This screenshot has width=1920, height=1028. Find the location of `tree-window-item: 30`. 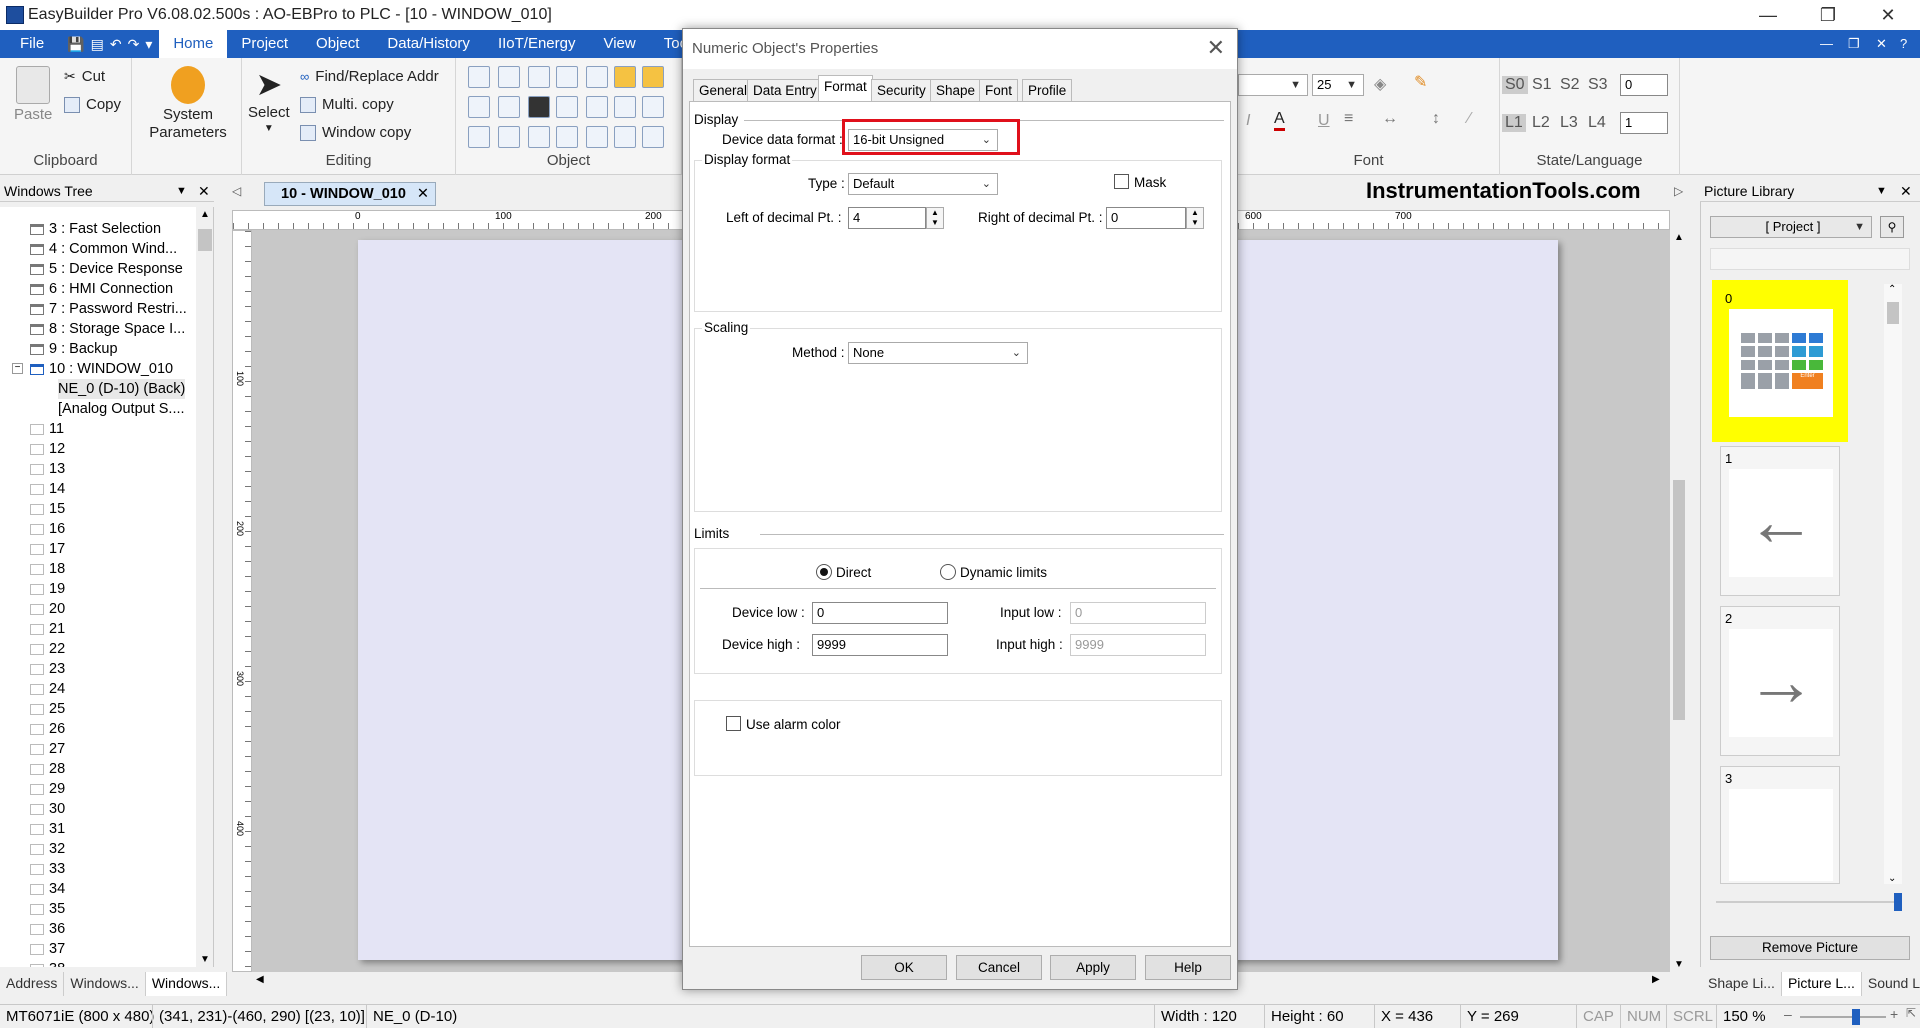

tree-window-item: 30 is located at coordinates (47, 809).